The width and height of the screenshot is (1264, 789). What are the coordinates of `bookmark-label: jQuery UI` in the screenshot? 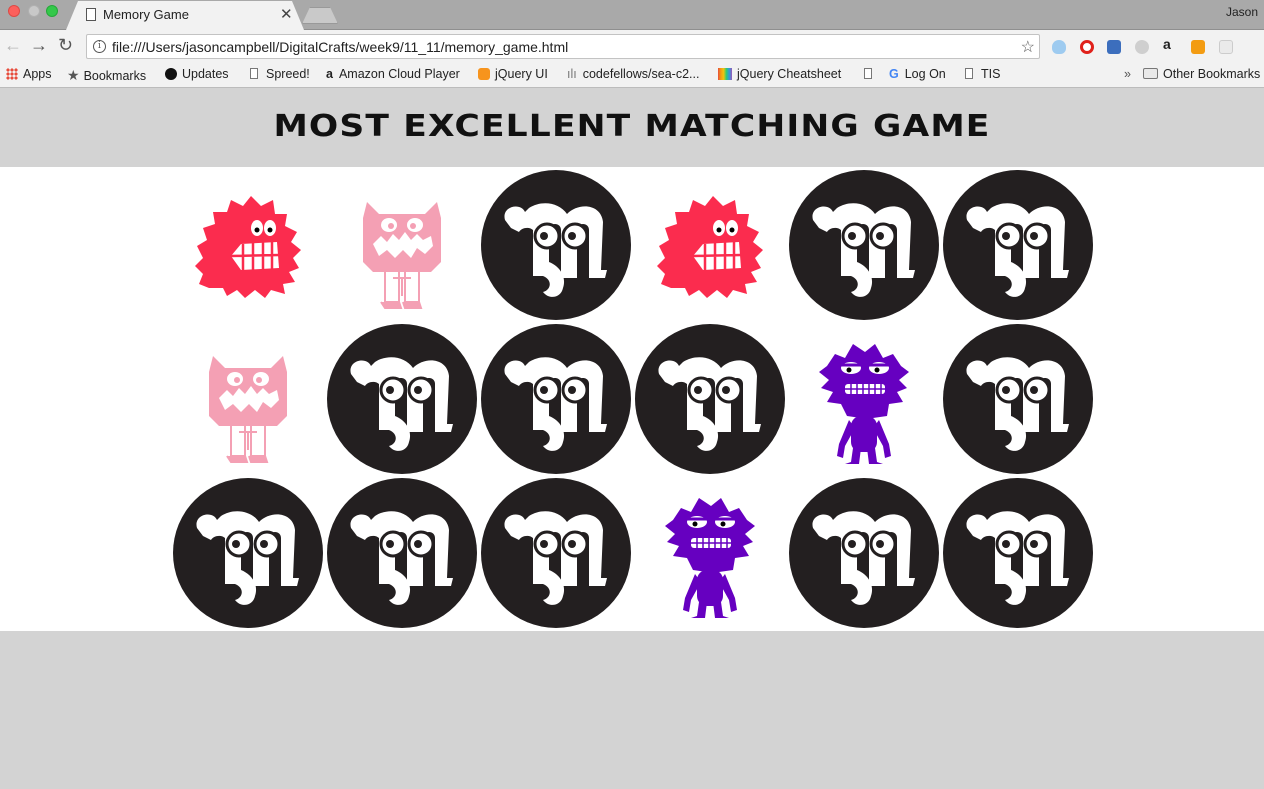 It's located at (521, 74).